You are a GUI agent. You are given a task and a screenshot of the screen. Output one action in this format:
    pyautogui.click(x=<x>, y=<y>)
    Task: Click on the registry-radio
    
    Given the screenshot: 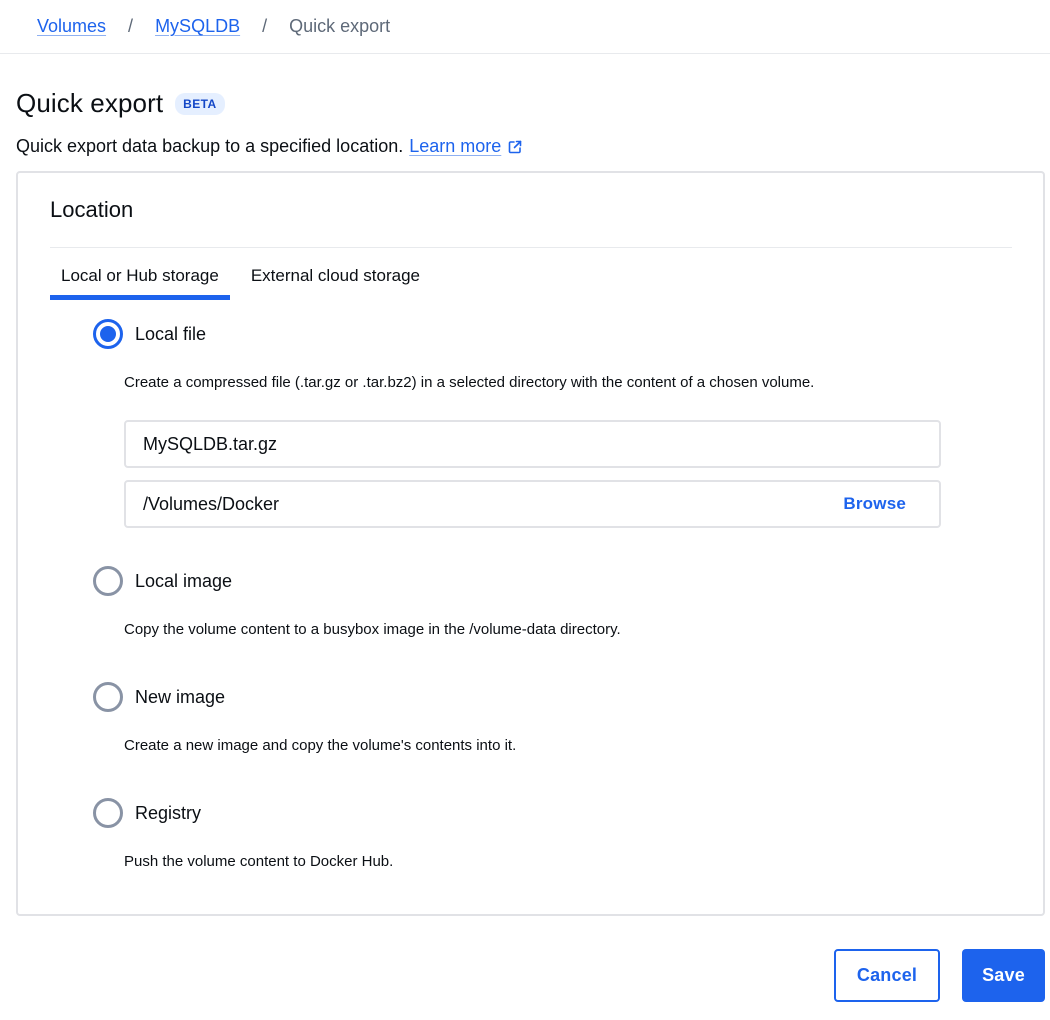 What is the action you would take?
    pyautogui.click(x=108, y=813)
    